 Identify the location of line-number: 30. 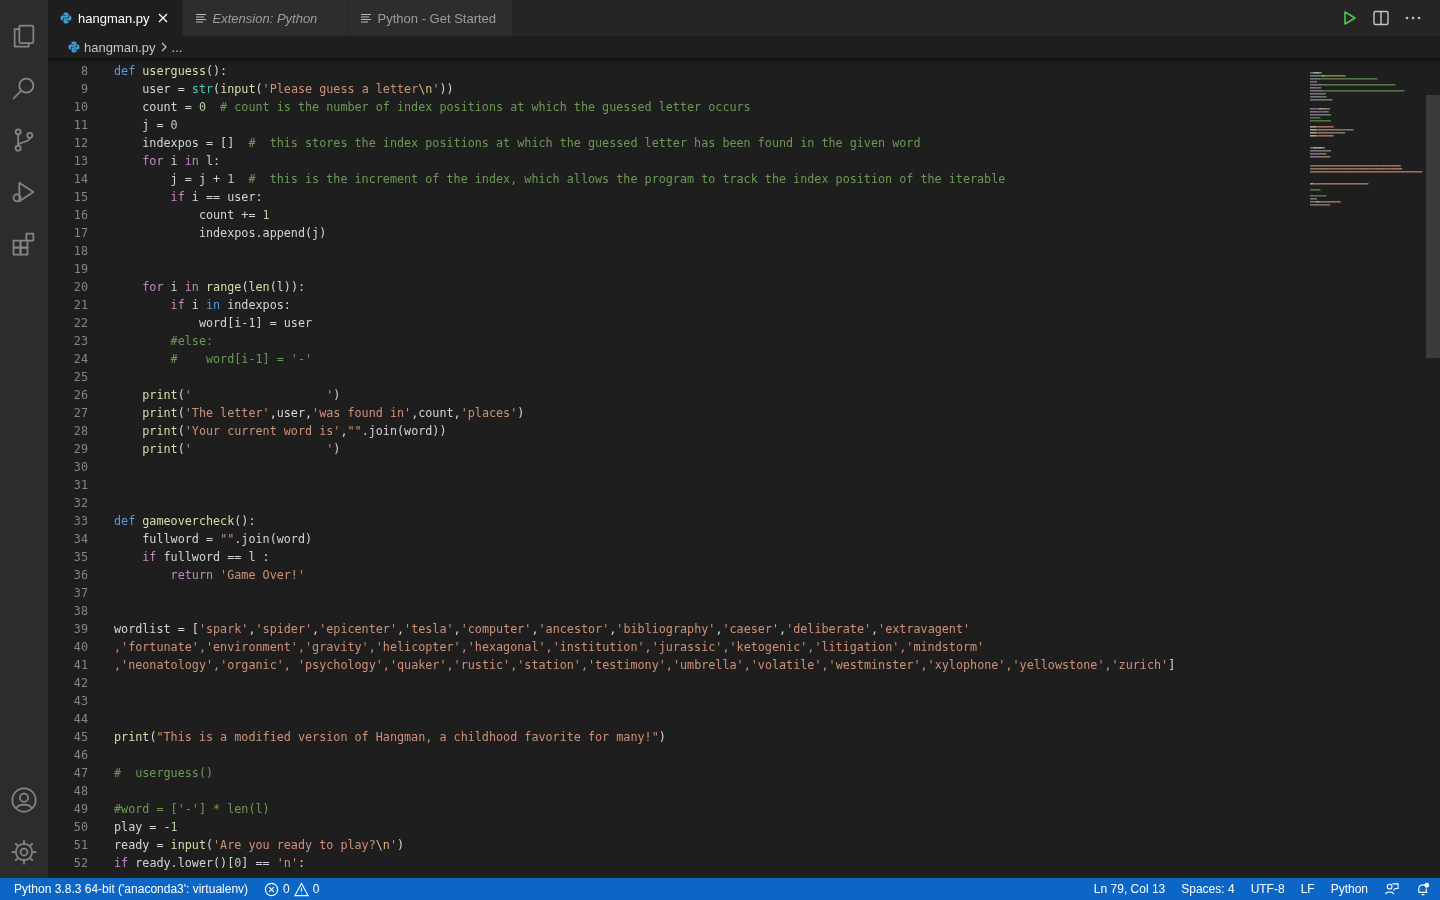
(80, 467).